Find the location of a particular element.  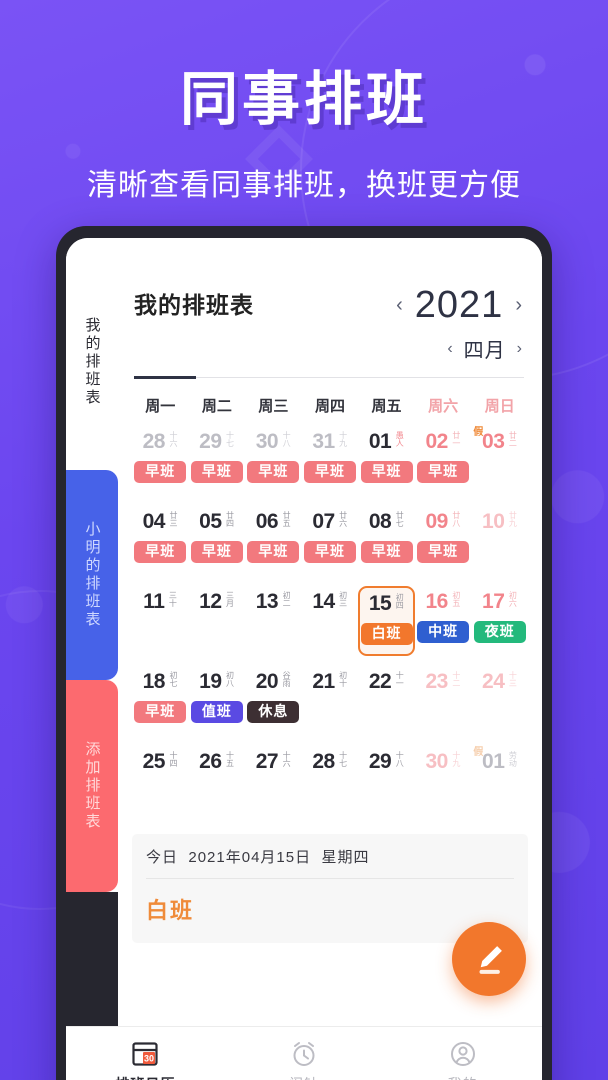

calendar-day-cell: 假 03 廿二 is located at coordinates (499, 461).